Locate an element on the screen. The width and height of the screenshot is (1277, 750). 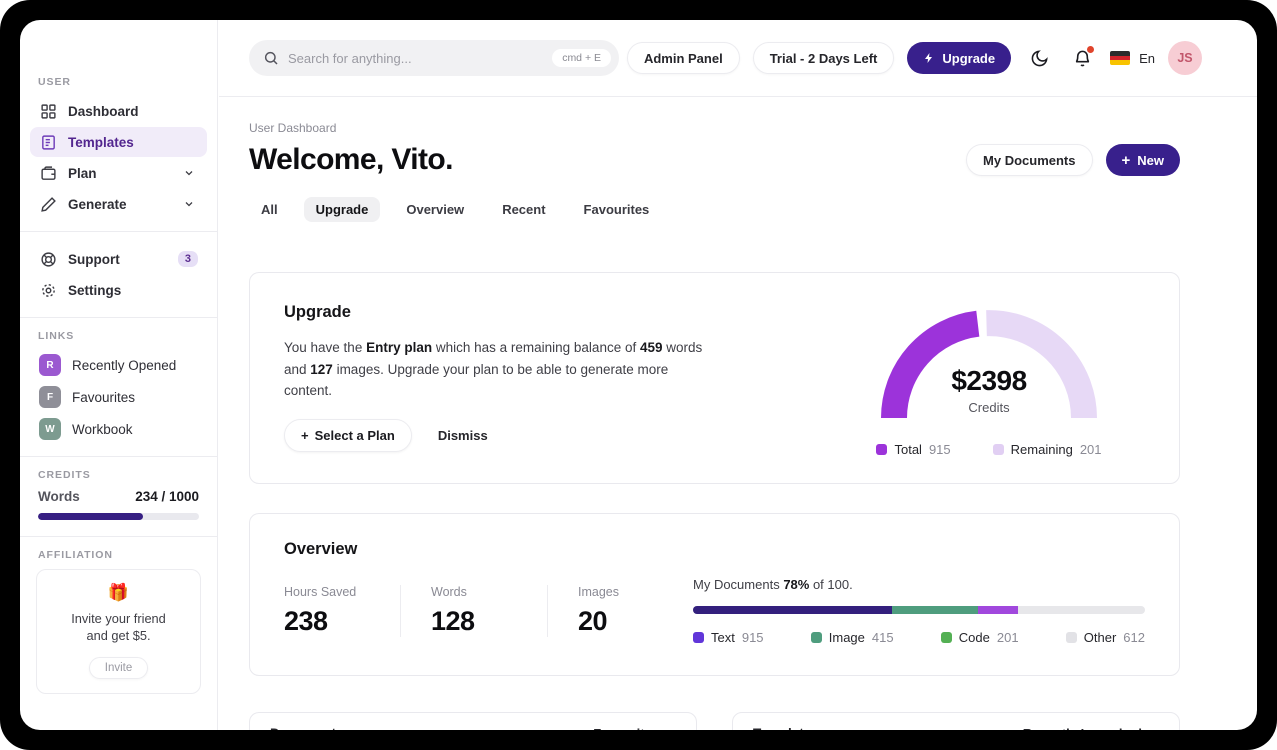
templates-filter-label: Recently Launched is located at coordinates (1082, 728).